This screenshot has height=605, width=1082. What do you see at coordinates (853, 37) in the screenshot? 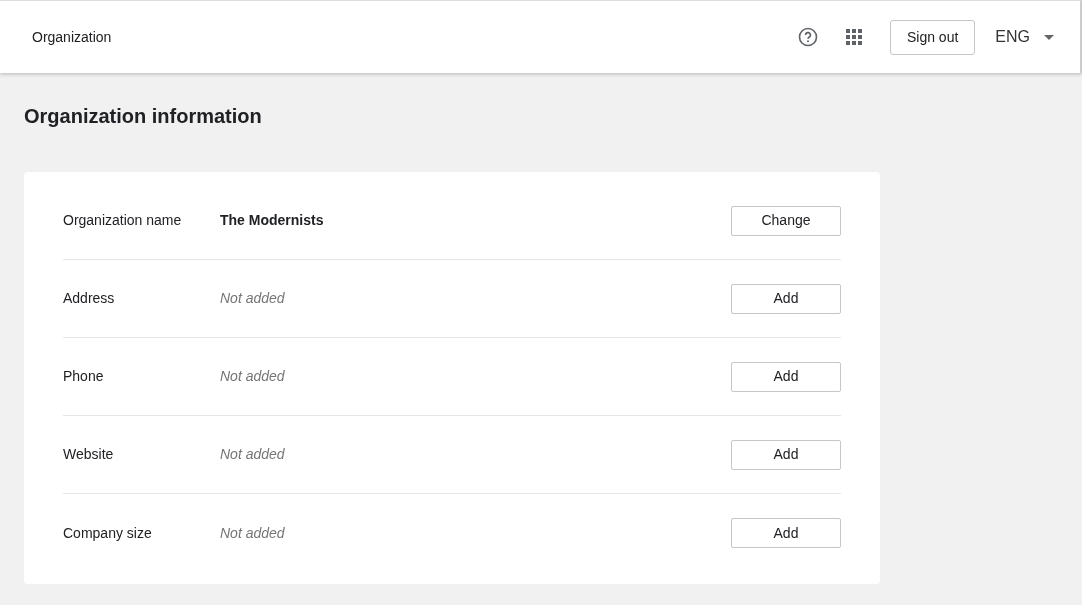
I see `apps-grid-icon` at bounding box center [853, 37].